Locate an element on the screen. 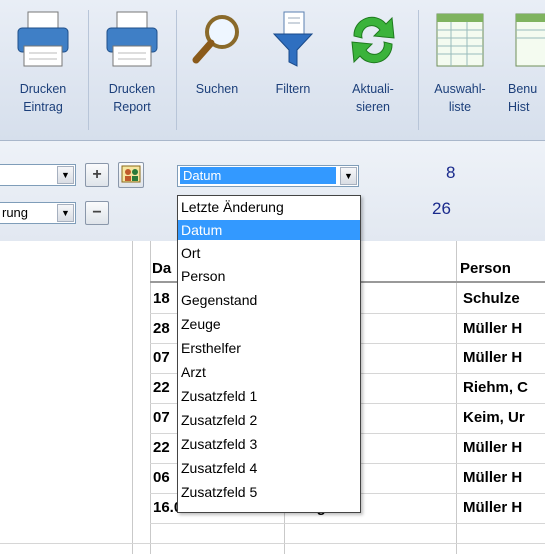 This screenshot has height=554, width=545. dropdown-option-date: Datum is located at coordinates (269, 230).